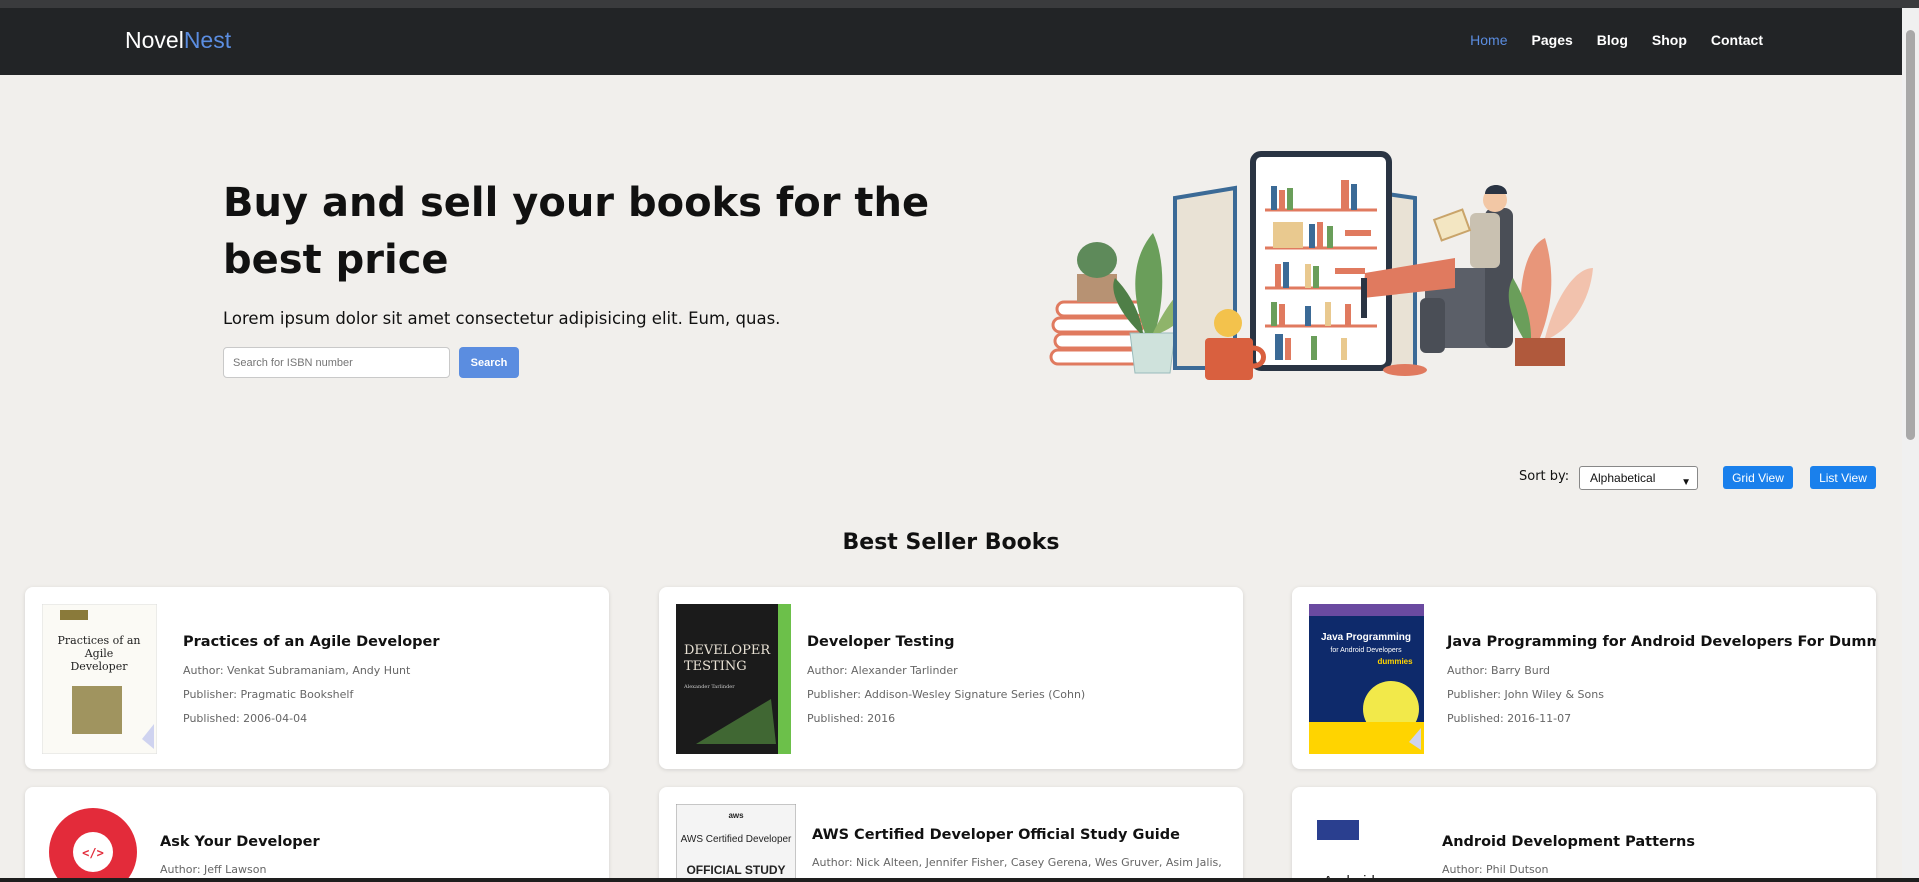 The image size is (1919, 882). Describe the element at coordinates (99, 666) in the screenshot. I see `cover-text: Developer` at that location.